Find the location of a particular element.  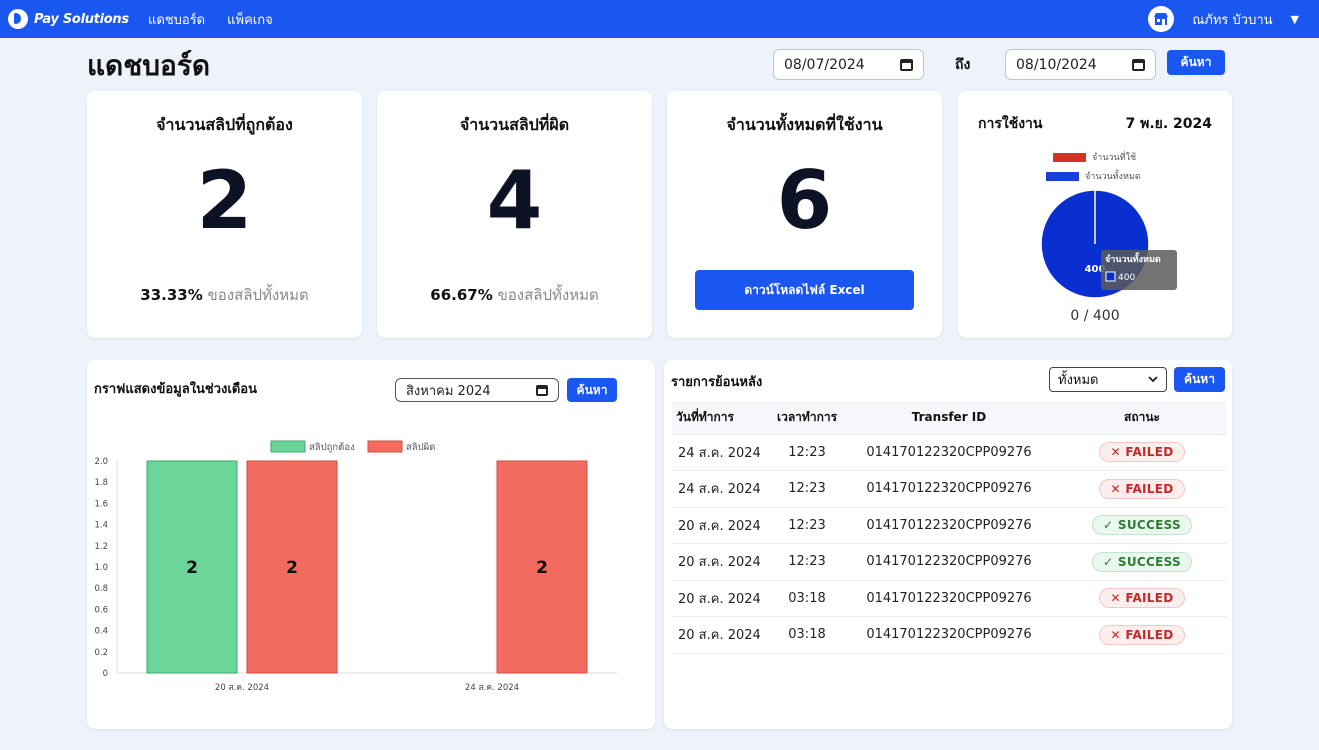

stat-title: จำนวนทั้งหมดที่ใช้งาน is located at coordinates (804, 124).